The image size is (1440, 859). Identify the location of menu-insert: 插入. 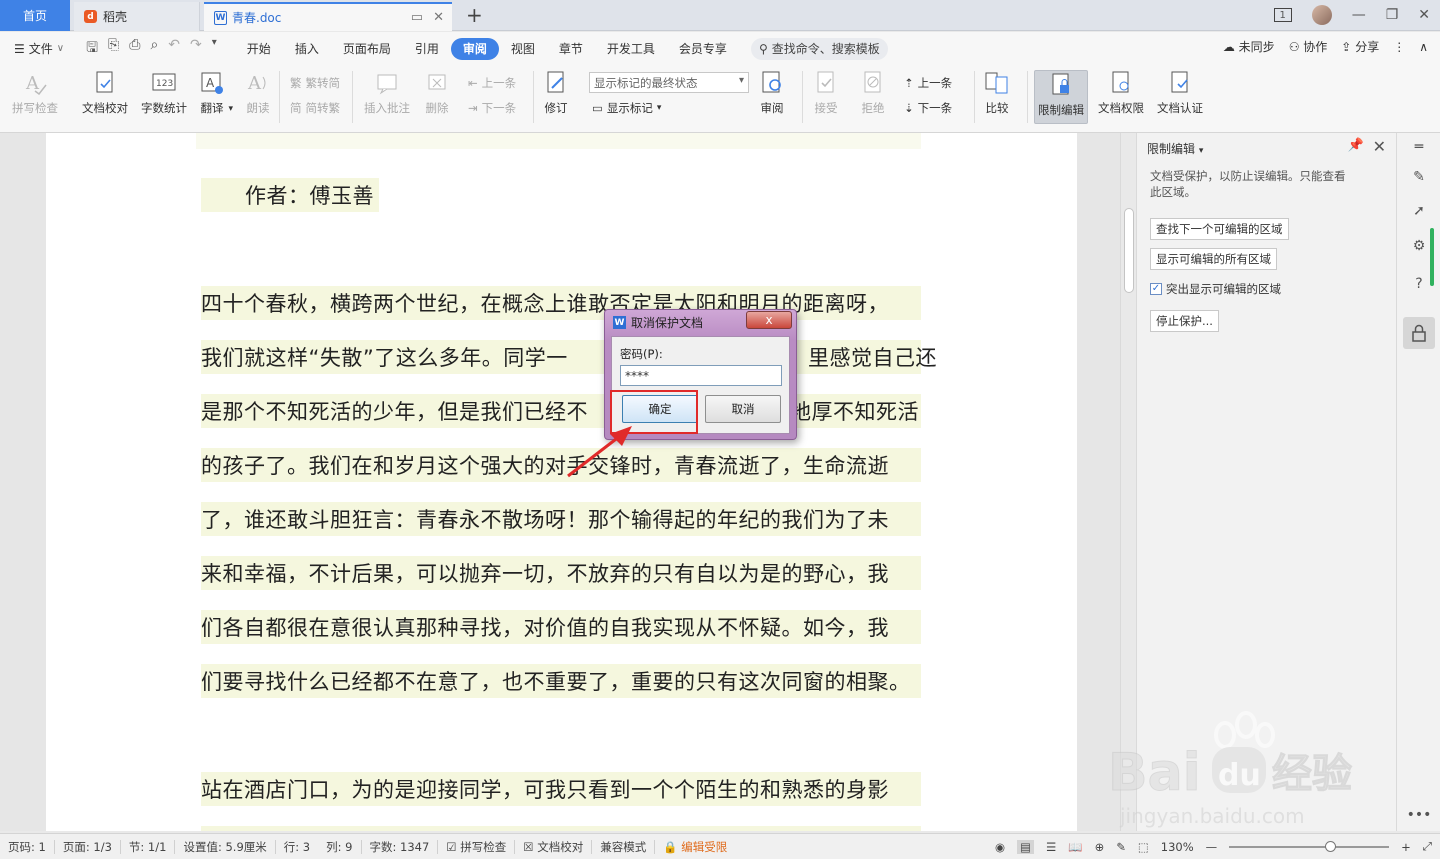
(307, 49).